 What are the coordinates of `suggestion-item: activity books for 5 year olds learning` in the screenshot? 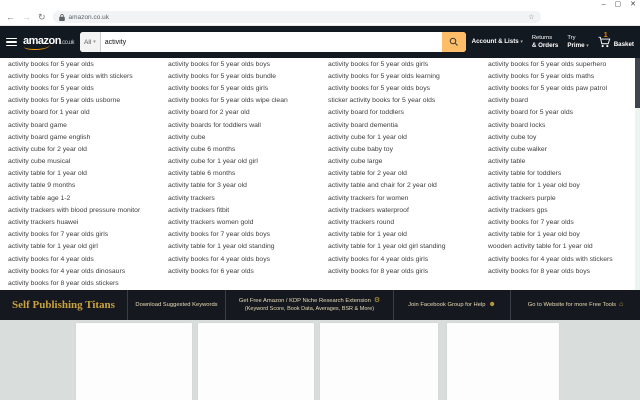 It's located at (400, 76).